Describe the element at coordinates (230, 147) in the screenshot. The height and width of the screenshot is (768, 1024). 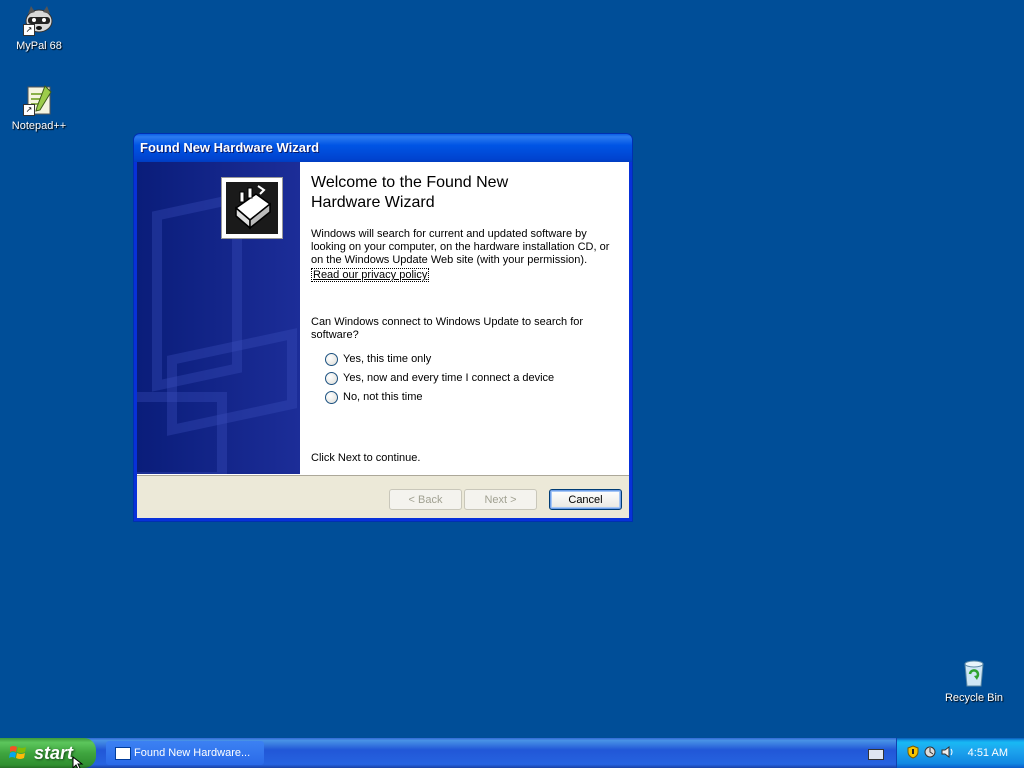
I see `window-title: Found New Hardware Wizard` at that location.